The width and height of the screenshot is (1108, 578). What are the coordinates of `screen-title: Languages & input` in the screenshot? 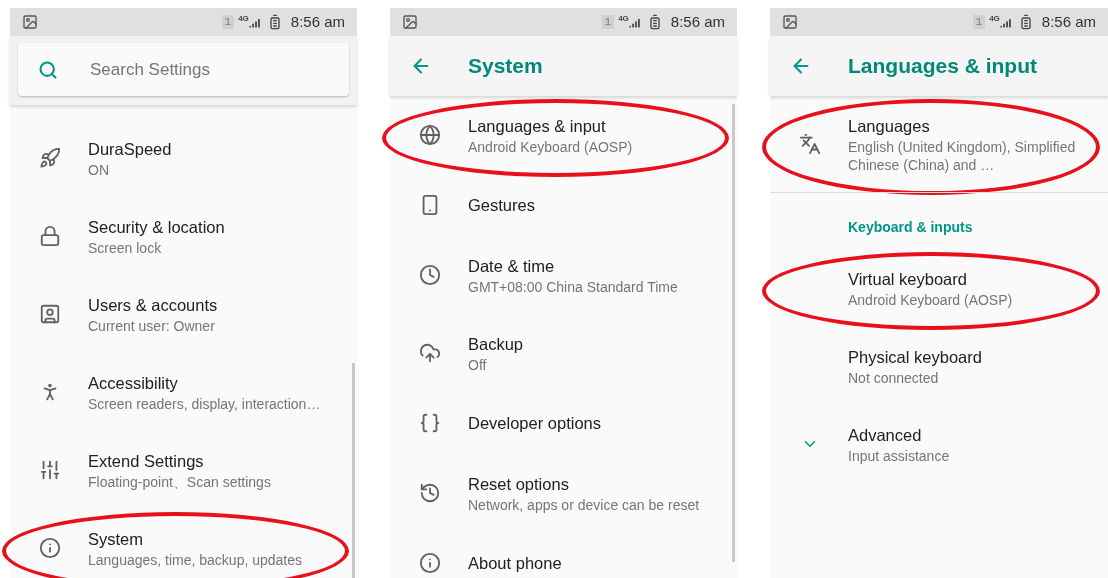 It's located at (942, 66).